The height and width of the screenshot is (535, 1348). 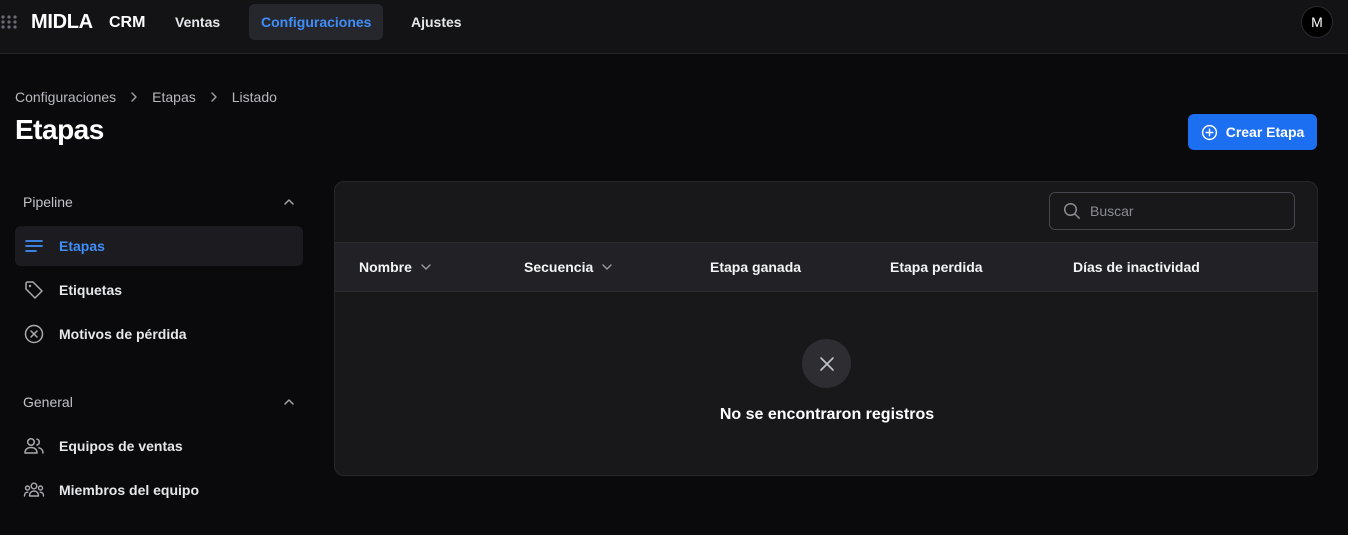 I want to click on column-header-label: Días de inactividad, so click(x=1136, y=267).